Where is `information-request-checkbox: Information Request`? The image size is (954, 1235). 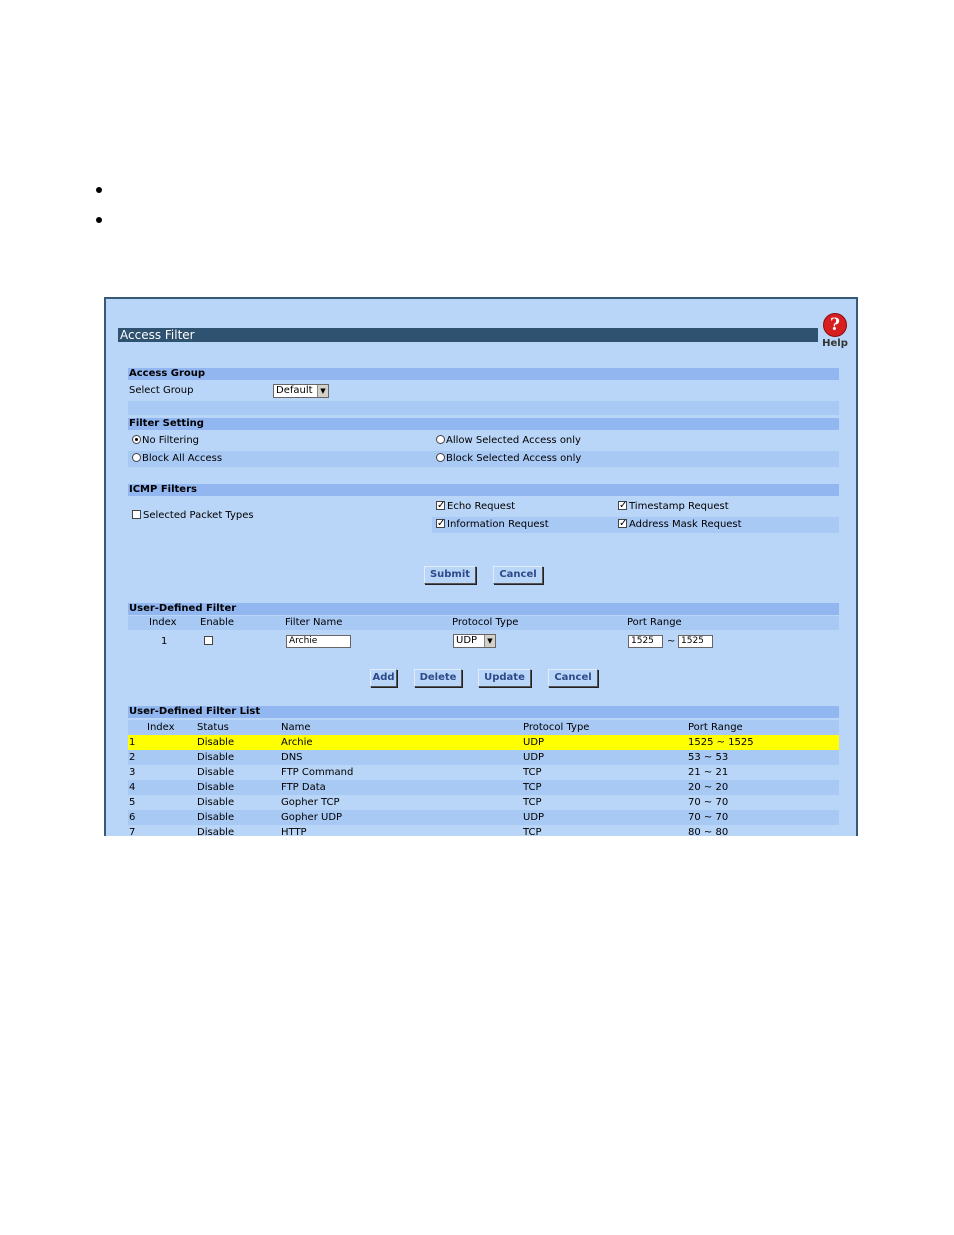 information-request-checkbox: Information Request is located at coordinates (492, 524).